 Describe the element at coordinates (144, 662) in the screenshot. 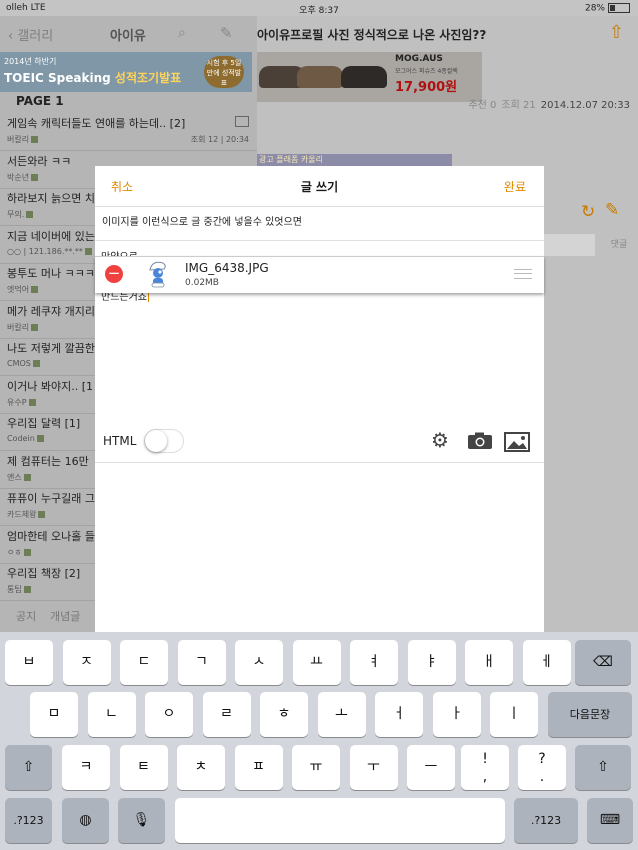

I see `key-row1-2: ㄷ` at that location.